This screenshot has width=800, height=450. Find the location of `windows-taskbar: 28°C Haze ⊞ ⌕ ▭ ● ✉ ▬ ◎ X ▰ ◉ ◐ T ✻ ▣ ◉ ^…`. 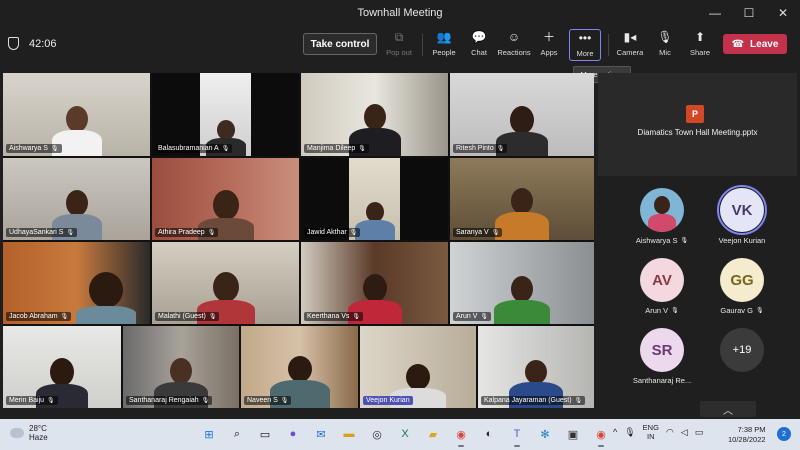

windows-taskbar: 28°C Haze ⊞ ⌕ ▭ ● ✉ ▬ ◎ X ▰ ◉ ◐ T ✻ ▣ ◉ ^… is located at coordinates (400, 434).